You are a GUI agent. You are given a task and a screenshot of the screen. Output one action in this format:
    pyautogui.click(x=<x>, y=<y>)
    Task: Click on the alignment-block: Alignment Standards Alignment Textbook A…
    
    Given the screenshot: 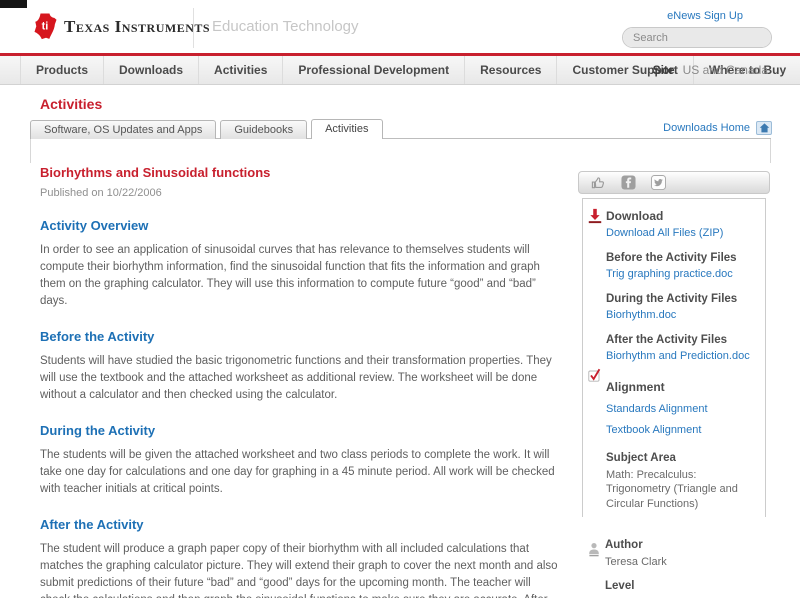 What is the action you would take?
    pyautogui.click(x=672, y=402)
    